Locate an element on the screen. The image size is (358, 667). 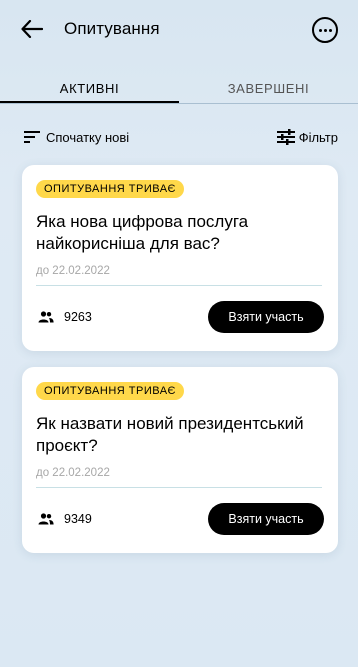
tab-active: АКТИВНІ is located at coordinates (89, 87).